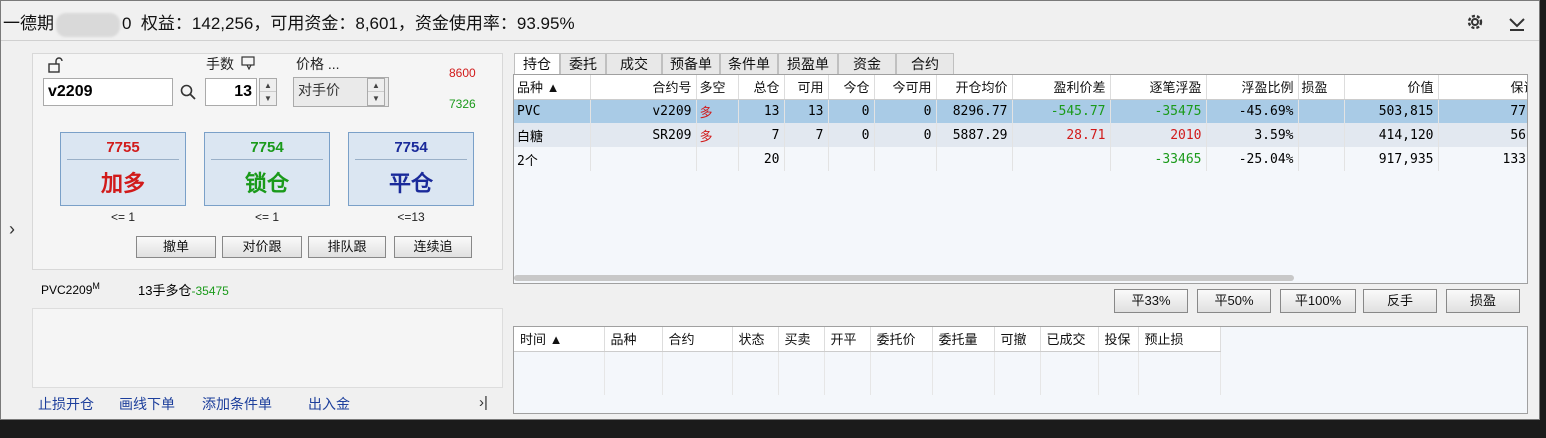 The image size is (1546, 438). I want to click on qty-down-icon: ▼, so click(268, 98).